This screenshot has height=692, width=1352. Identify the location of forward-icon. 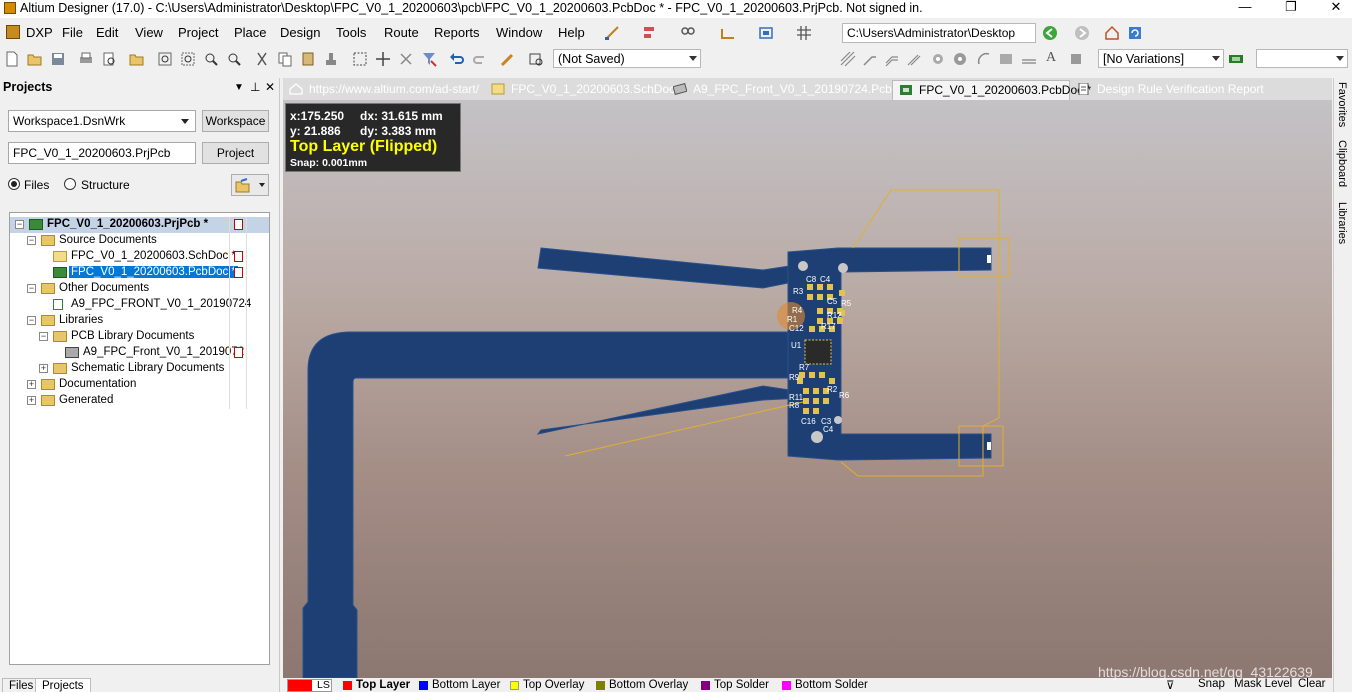
(1082, 33).